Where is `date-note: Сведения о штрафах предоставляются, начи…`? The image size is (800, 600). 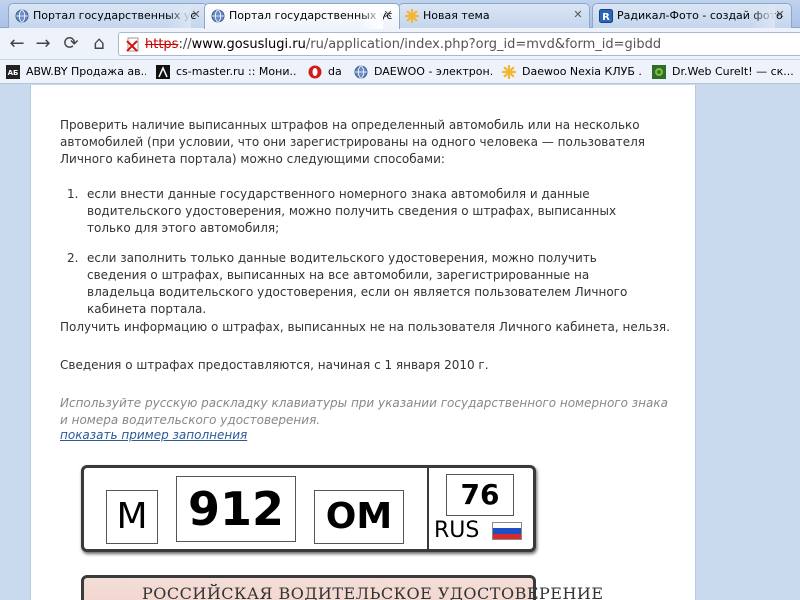
date-note: Сведения о штрафах предоставляются, начи… is located at coordinates (274, 365).